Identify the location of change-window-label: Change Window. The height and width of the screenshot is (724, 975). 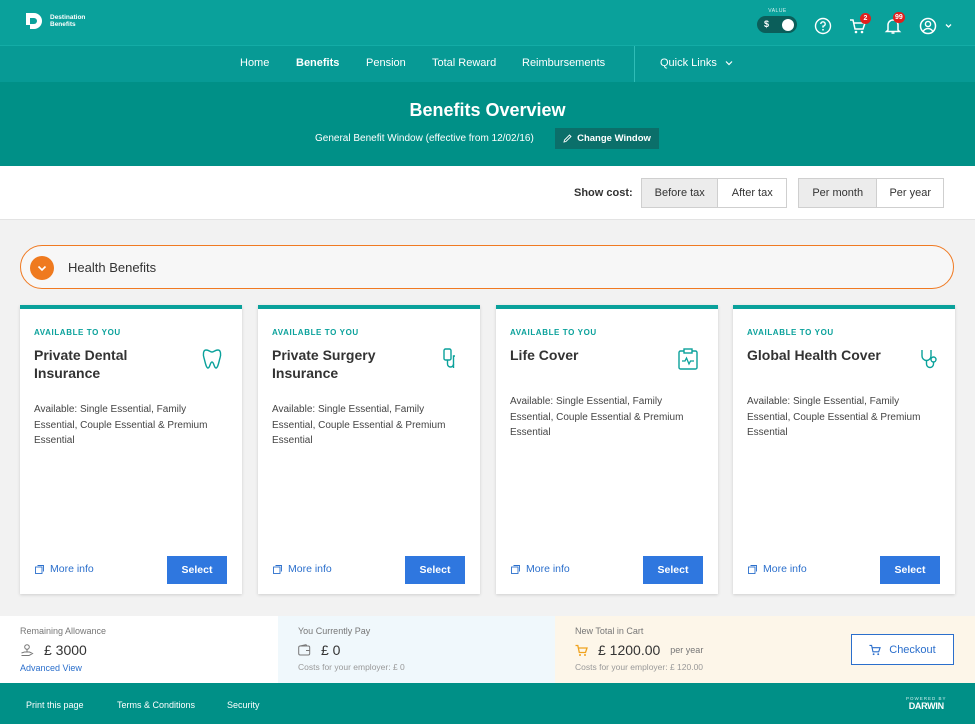
(614, 138).